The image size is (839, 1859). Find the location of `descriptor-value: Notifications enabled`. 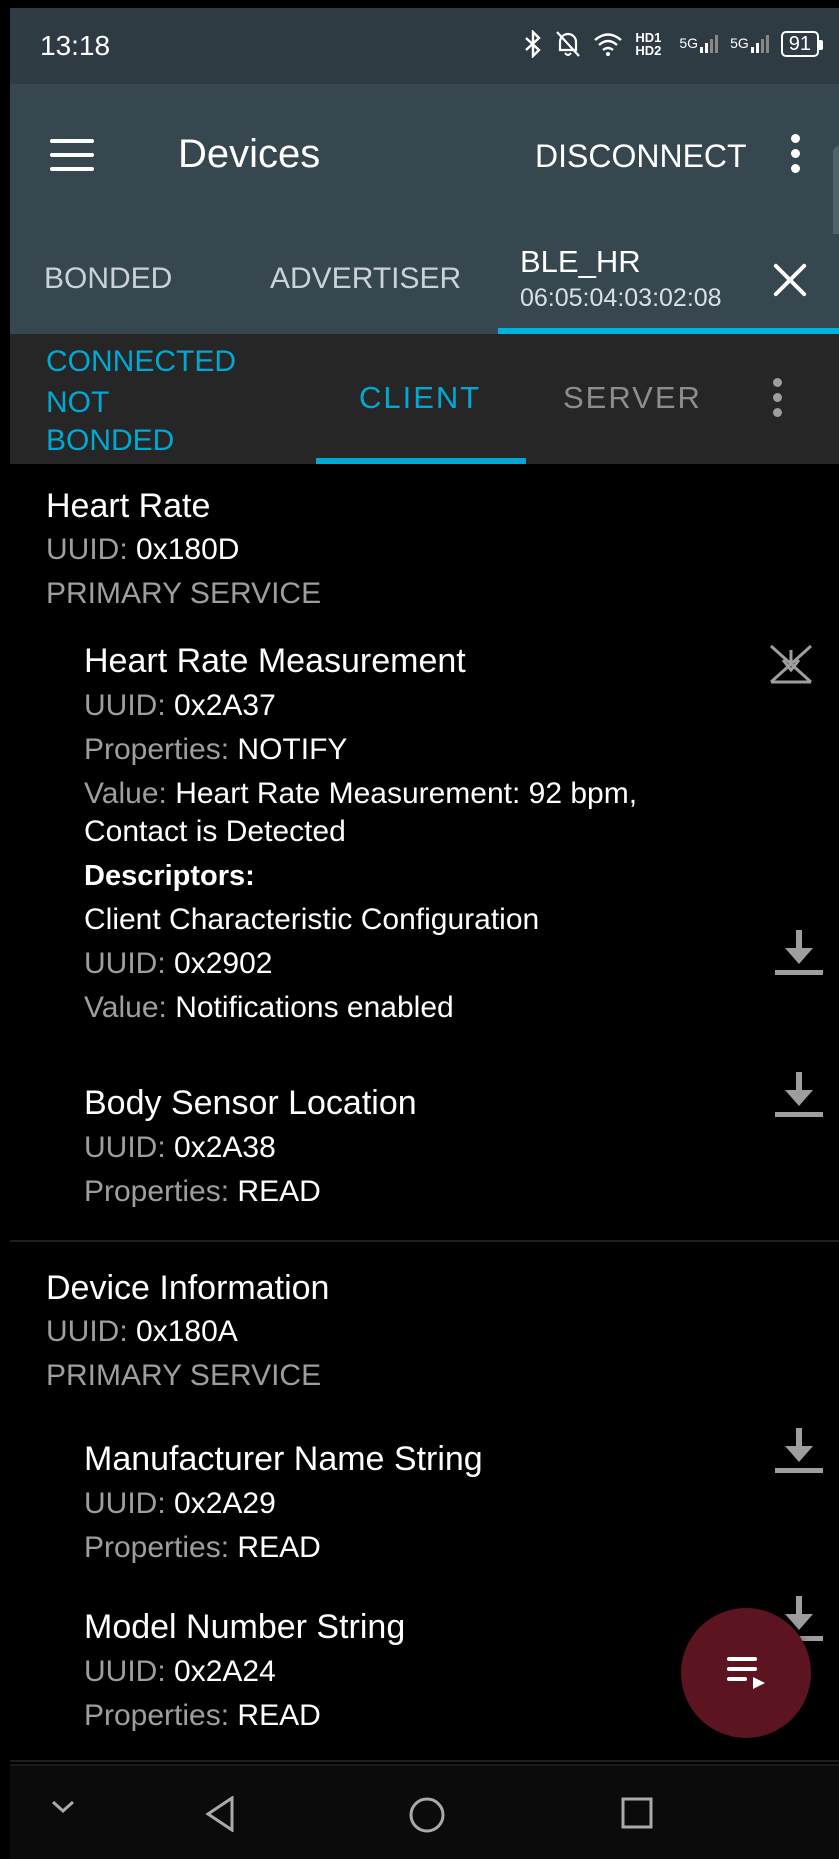

descriptor-value: Notifications enabled is located at coordinates (314, 1007).